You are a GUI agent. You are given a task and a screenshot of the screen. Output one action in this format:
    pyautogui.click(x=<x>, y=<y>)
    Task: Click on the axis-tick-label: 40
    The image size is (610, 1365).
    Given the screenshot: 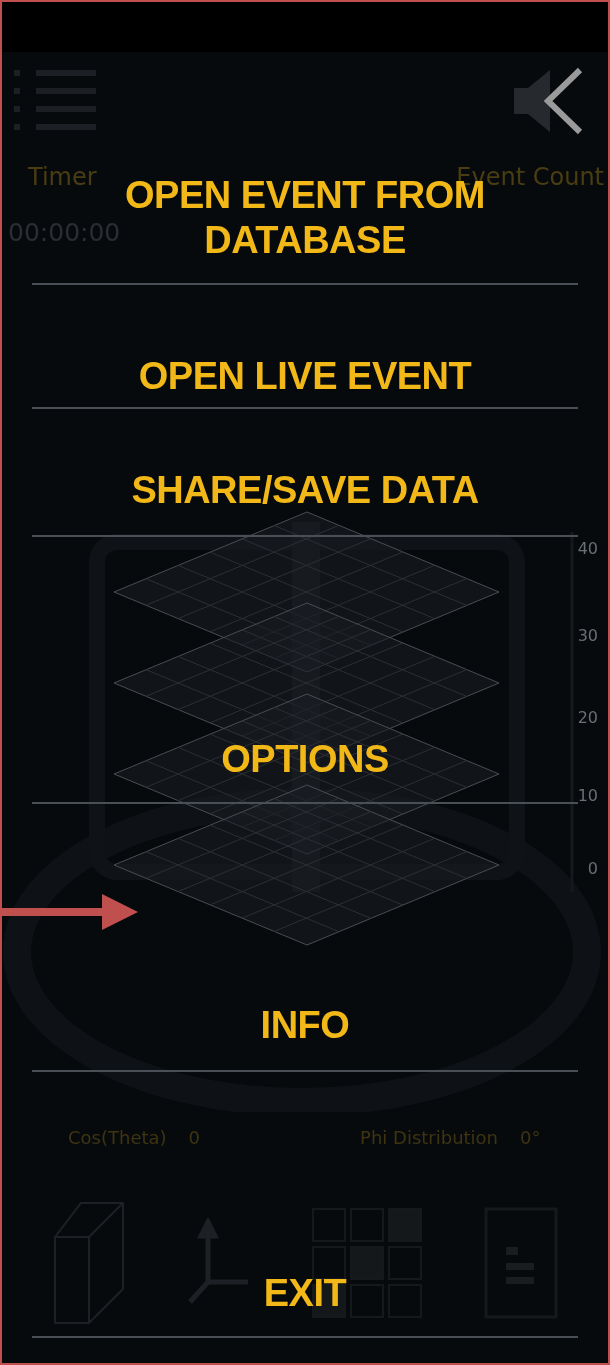 What is the action you would take?
    pyautogui.click(x=587, y=548)
    